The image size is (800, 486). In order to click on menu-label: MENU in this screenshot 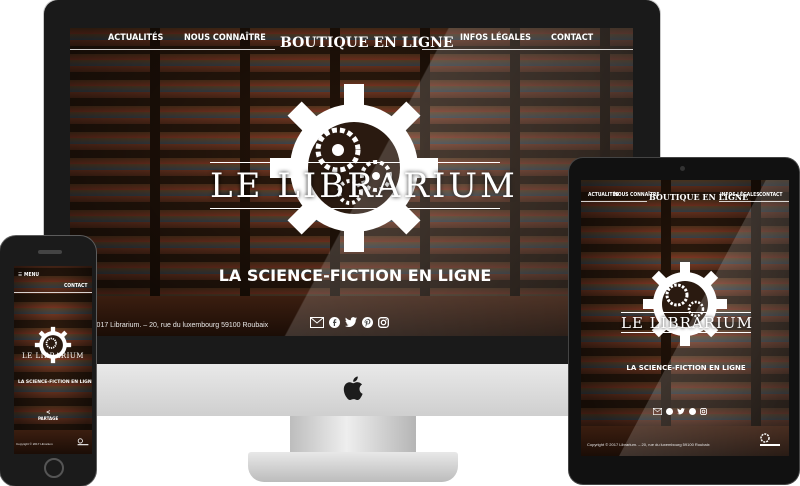, I will do `click(32, 275)`.